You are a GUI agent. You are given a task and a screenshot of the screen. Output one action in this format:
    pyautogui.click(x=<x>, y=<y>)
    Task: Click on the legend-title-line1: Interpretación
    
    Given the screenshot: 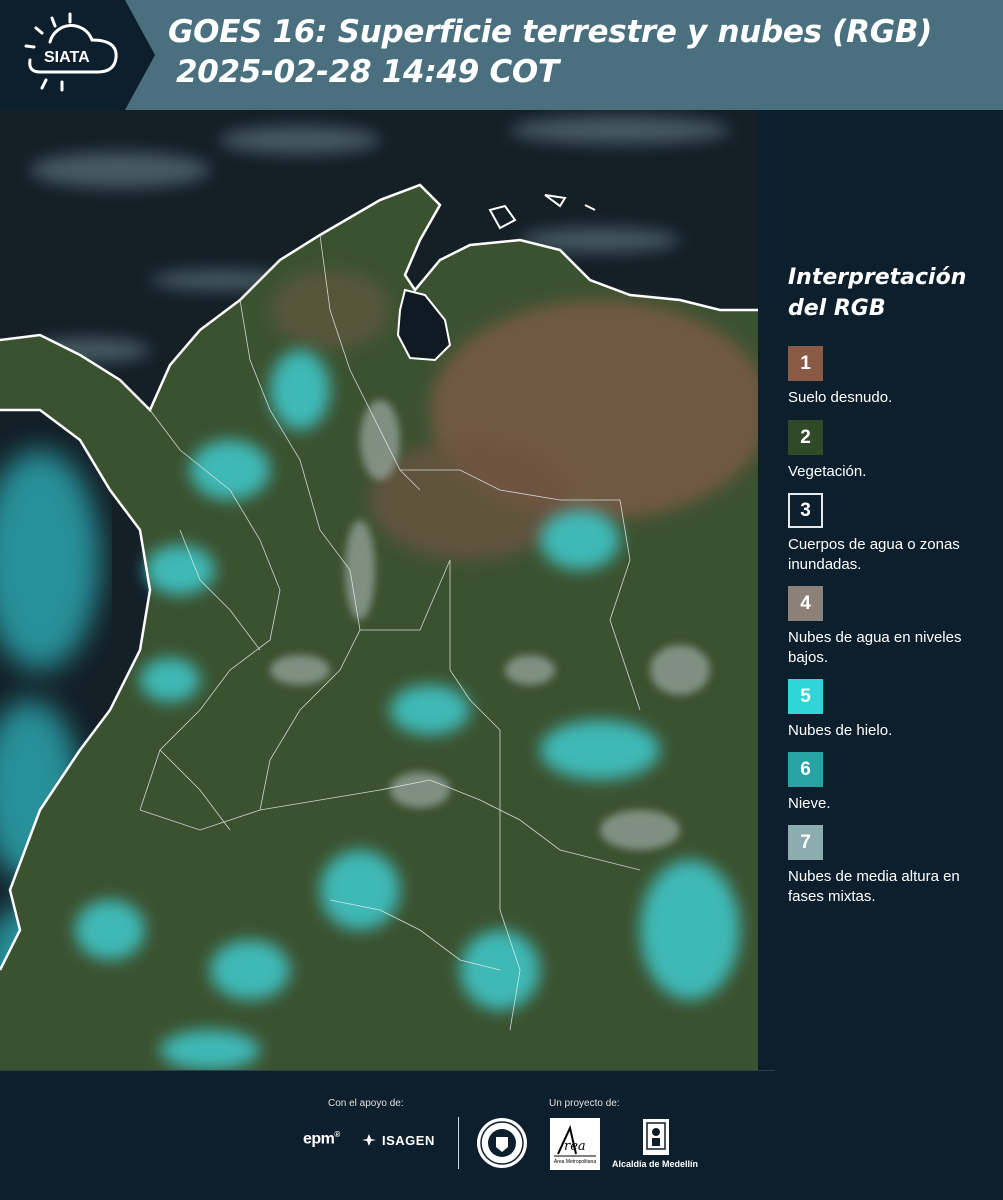 What is the action you would take?
    pyautogui.click(x=877, y=277)
    